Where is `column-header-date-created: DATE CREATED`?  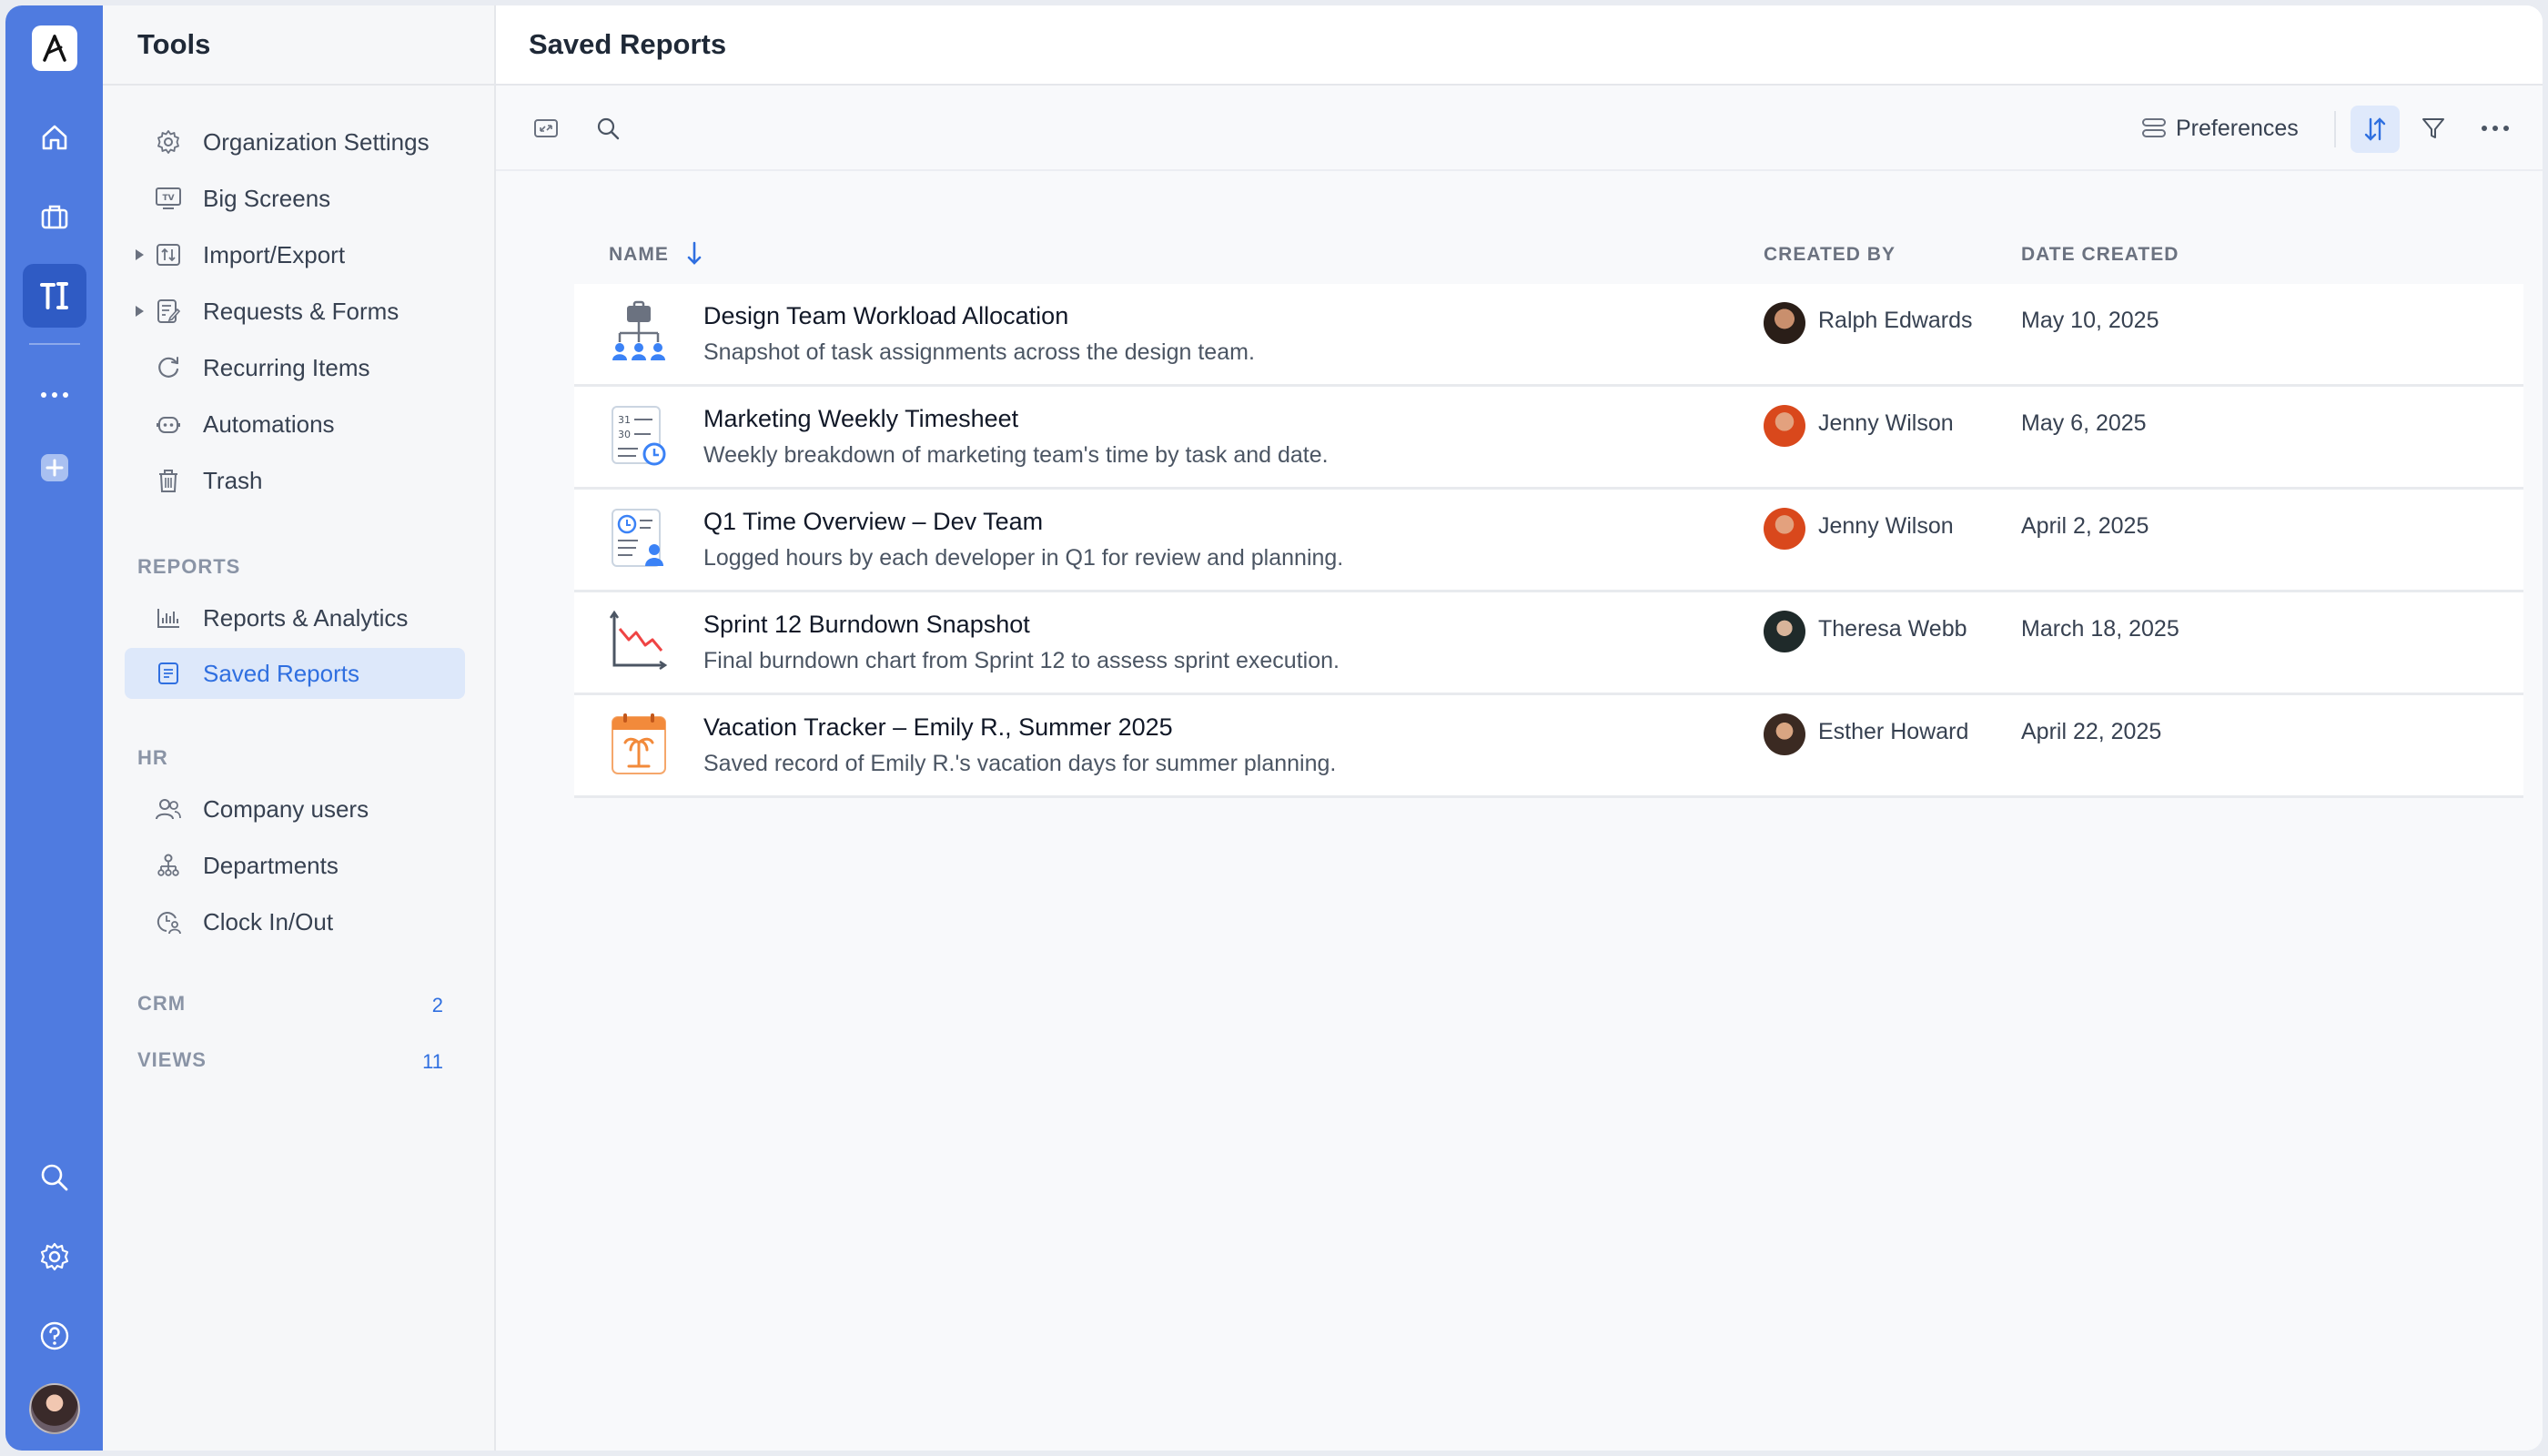 column-header-date-created: DATE CREATED is located at coordinates (2100, 255).